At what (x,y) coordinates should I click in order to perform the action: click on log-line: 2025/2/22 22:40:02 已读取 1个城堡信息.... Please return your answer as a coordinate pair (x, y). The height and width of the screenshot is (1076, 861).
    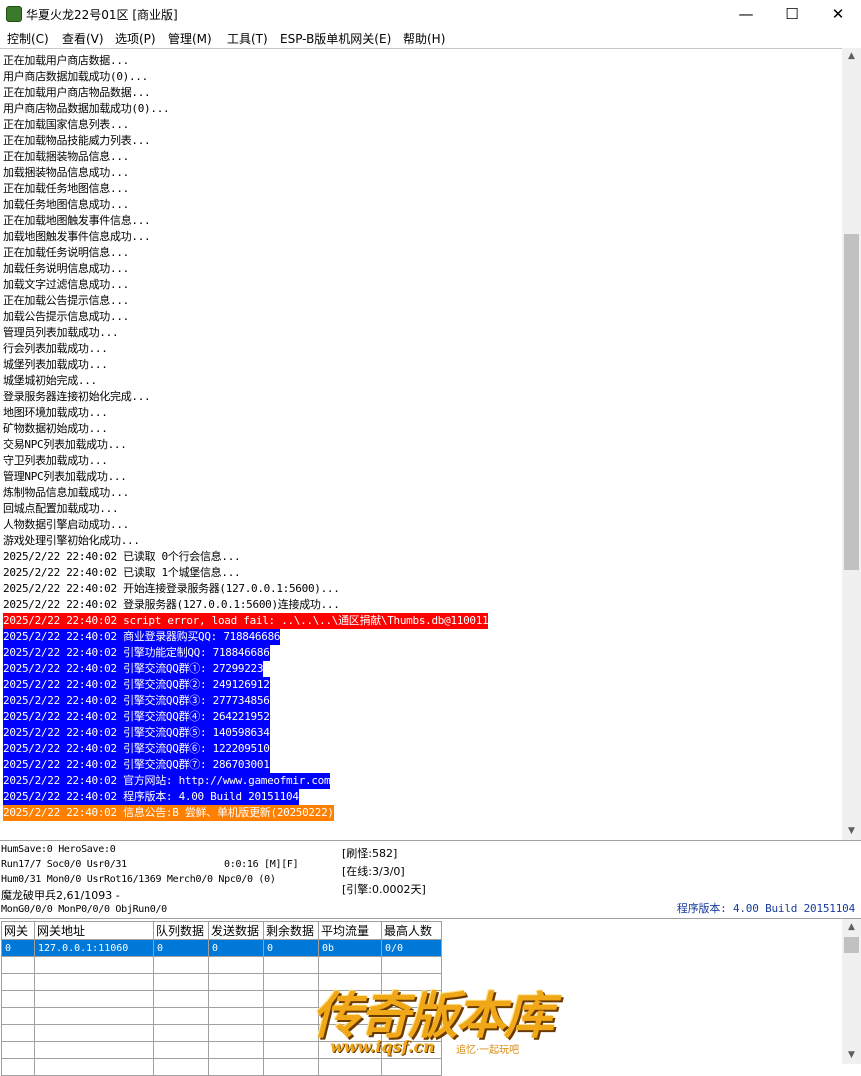
    Looking at the image, I should click on (122, 572).